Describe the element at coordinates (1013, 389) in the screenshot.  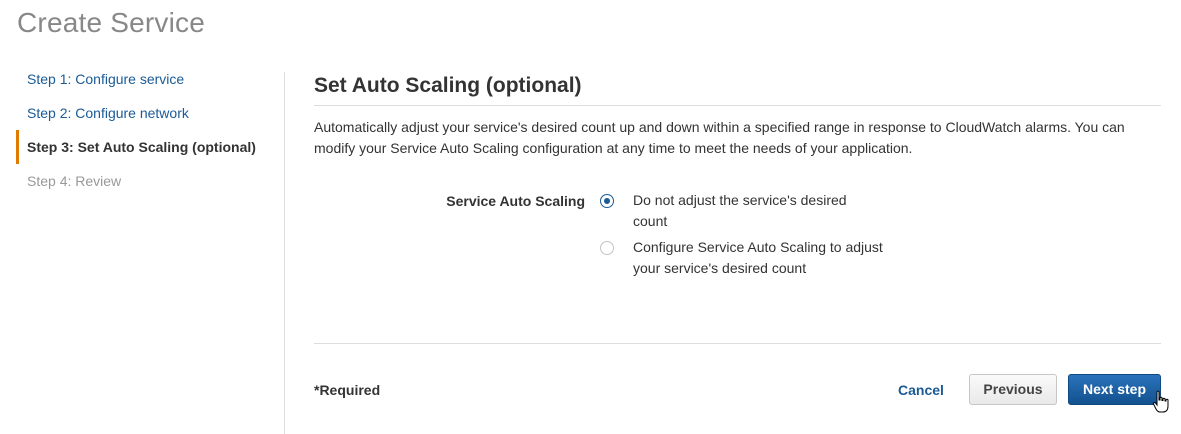
I see `previous-button: Previous` at that location.